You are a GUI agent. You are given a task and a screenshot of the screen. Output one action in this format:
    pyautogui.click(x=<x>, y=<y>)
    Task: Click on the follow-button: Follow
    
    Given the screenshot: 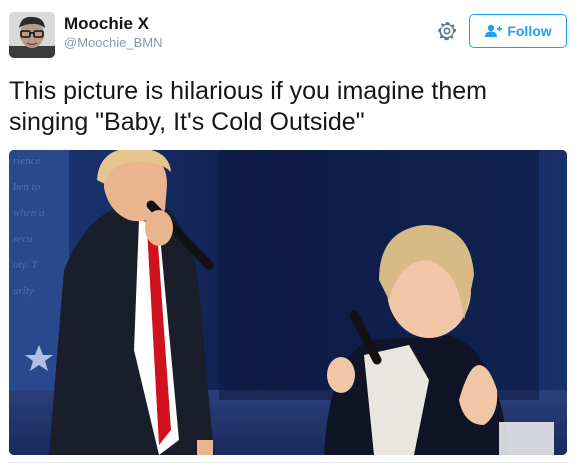 What is the action you would take?
    pyautogui.click(x=518, y=31)
    